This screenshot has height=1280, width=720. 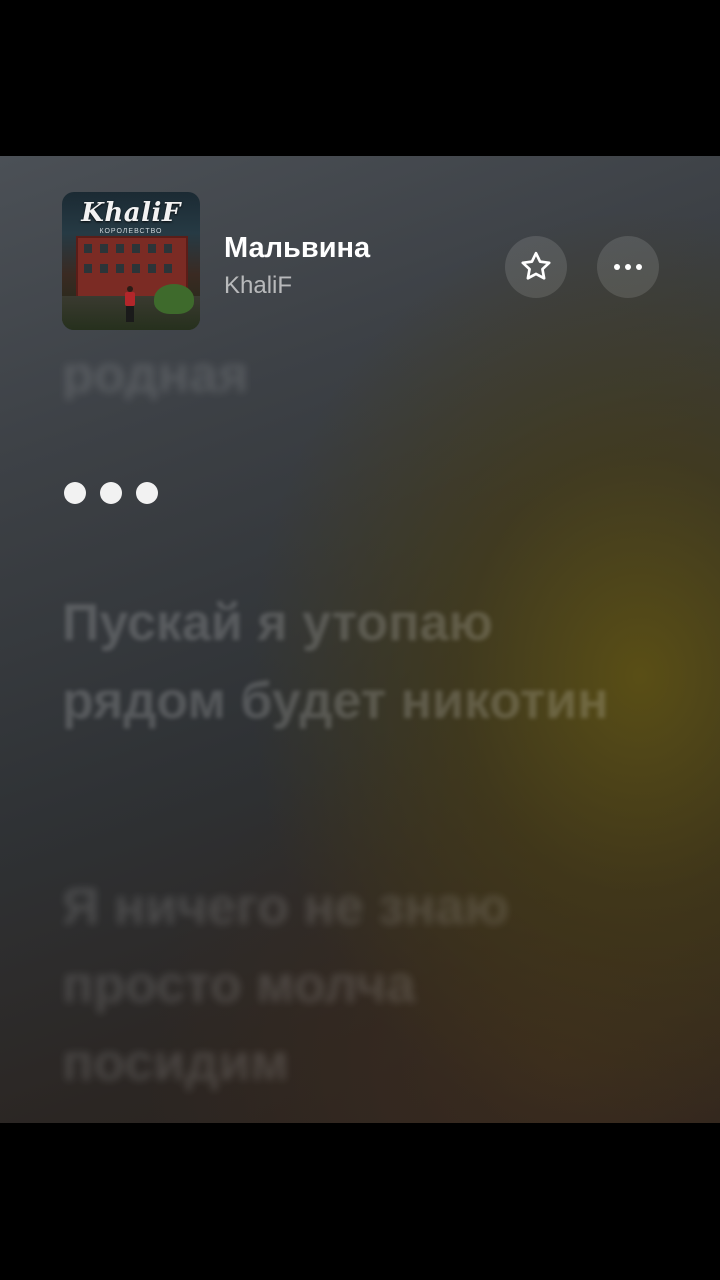 I want to click on album-logo-text: KhaliF, so click(x=131, y=213).